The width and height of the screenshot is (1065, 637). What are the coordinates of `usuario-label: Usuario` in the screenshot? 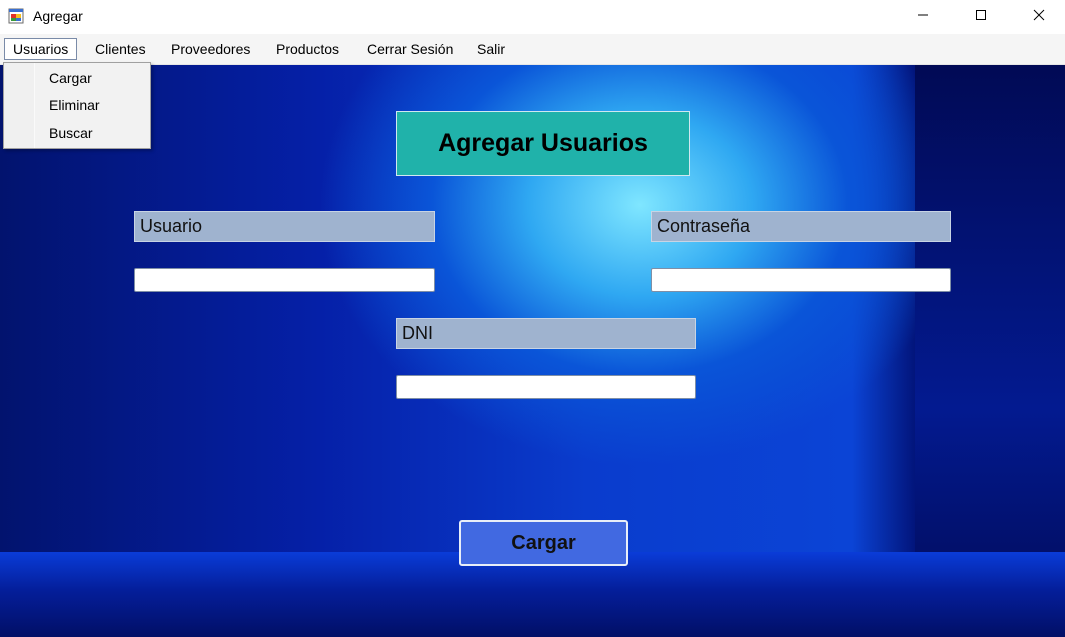 It's located at (284, 226).